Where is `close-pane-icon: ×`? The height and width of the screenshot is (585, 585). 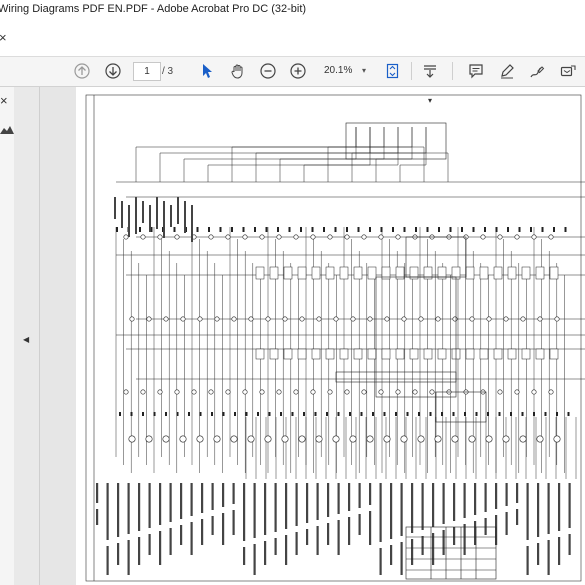
close-pane-icon: × is located at coordinates (4, 100).